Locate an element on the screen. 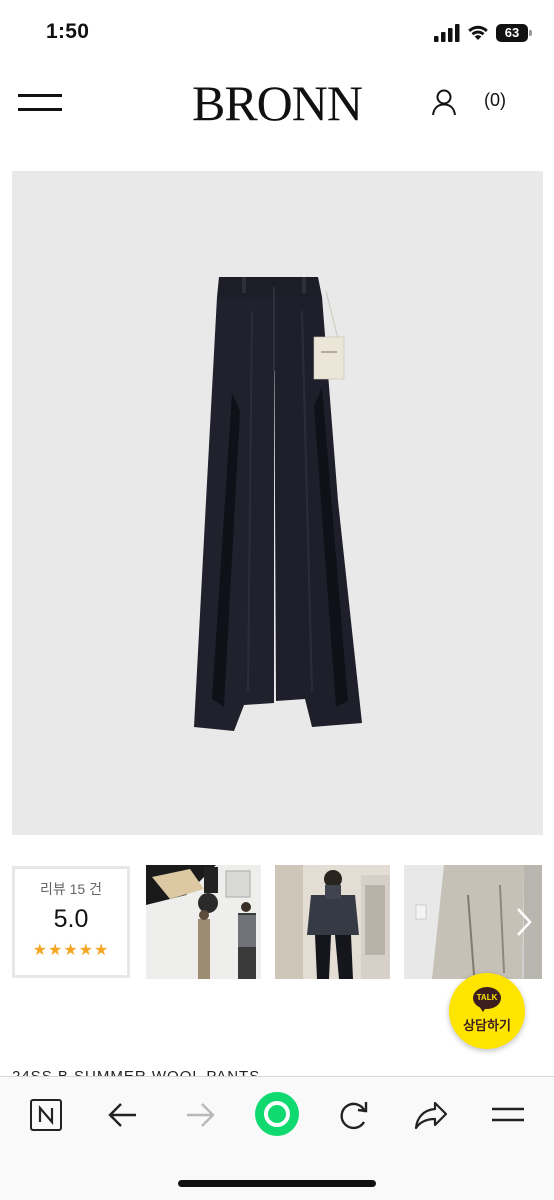 The width and height of the screenshot is (554, 1200). review-count-label: 리뷰 15 건 is located at coordinates (71, 889).